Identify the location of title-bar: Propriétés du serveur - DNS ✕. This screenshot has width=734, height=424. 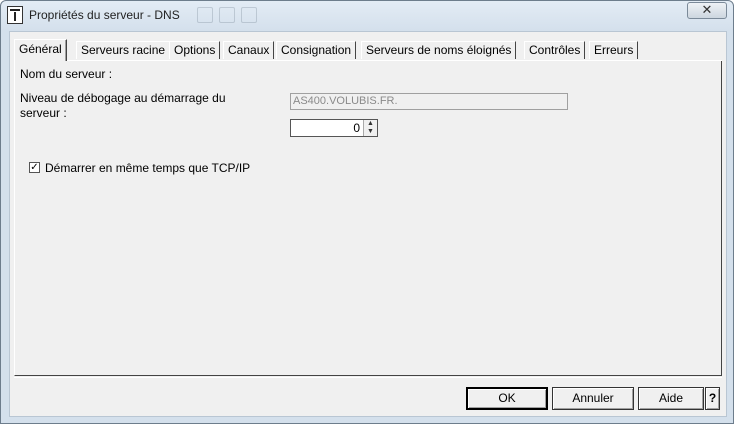
(367, 16).